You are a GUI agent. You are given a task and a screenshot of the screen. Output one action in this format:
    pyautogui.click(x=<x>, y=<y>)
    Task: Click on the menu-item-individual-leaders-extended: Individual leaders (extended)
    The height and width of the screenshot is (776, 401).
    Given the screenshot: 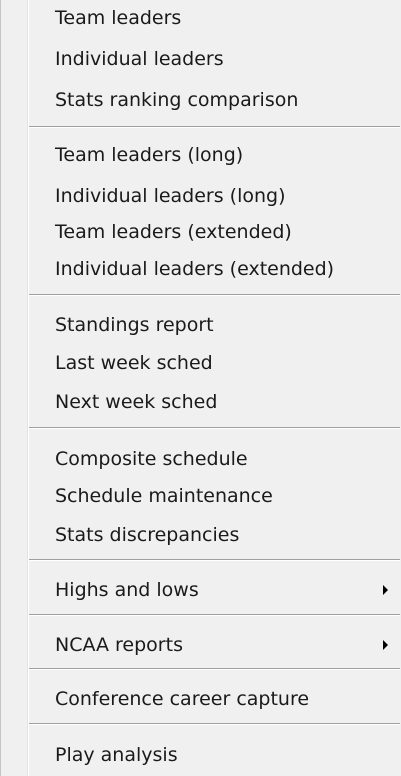 What is the action you would take?
    pyautogui.click(x=200, y=269)
    